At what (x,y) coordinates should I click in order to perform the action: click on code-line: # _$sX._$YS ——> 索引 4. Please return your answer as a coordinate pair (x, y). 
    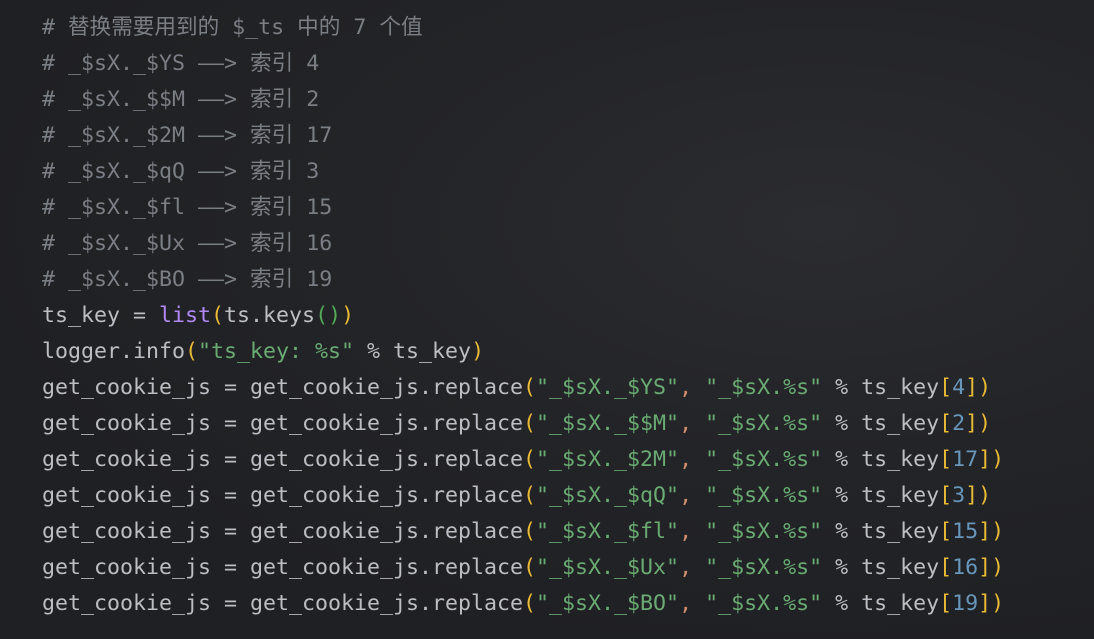
    Looking at the image, I should click on (523, 64).